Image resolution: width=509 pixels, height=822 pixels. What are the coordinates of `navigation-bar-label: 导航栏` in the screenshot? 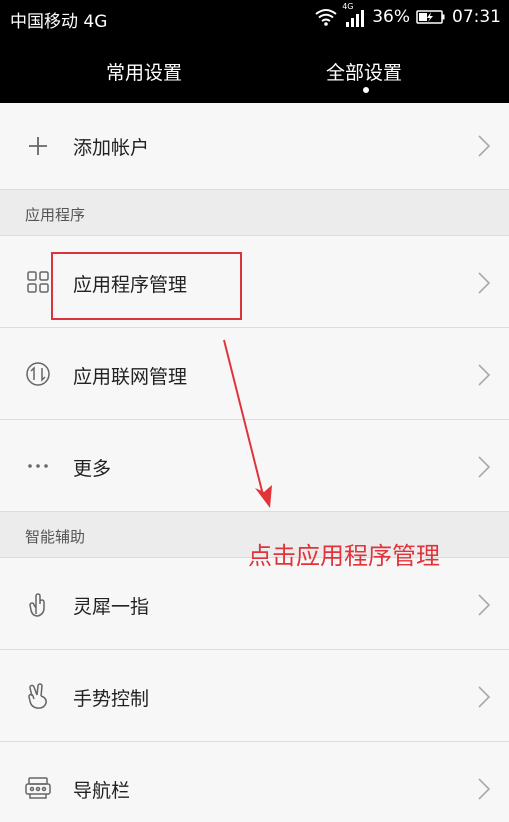 It's located at (102, 791).